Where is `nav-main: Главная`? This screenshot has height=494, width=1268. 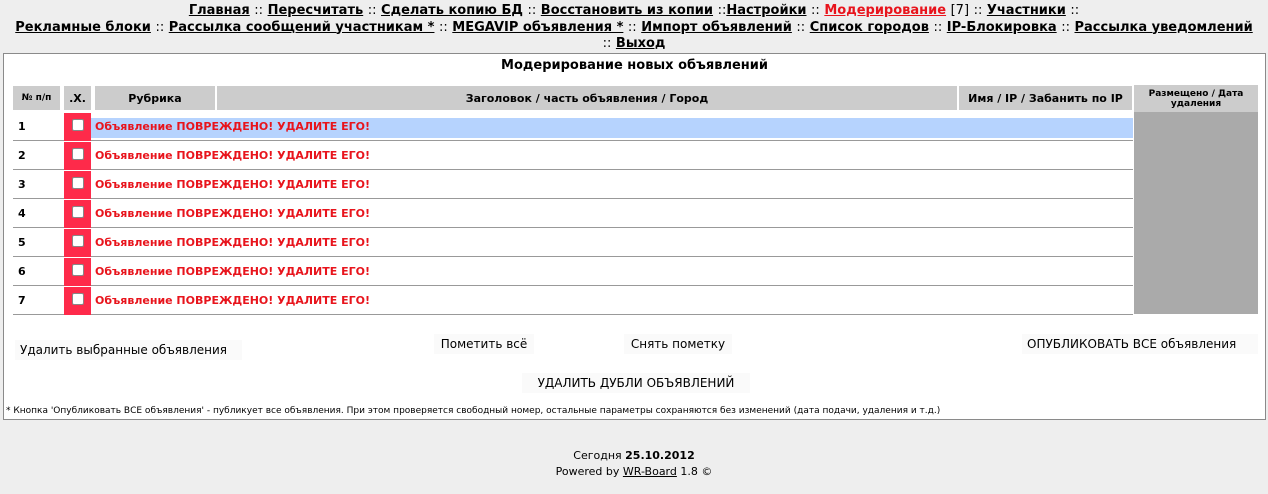 nav-main: Главная is located at coordinates (219, 10).